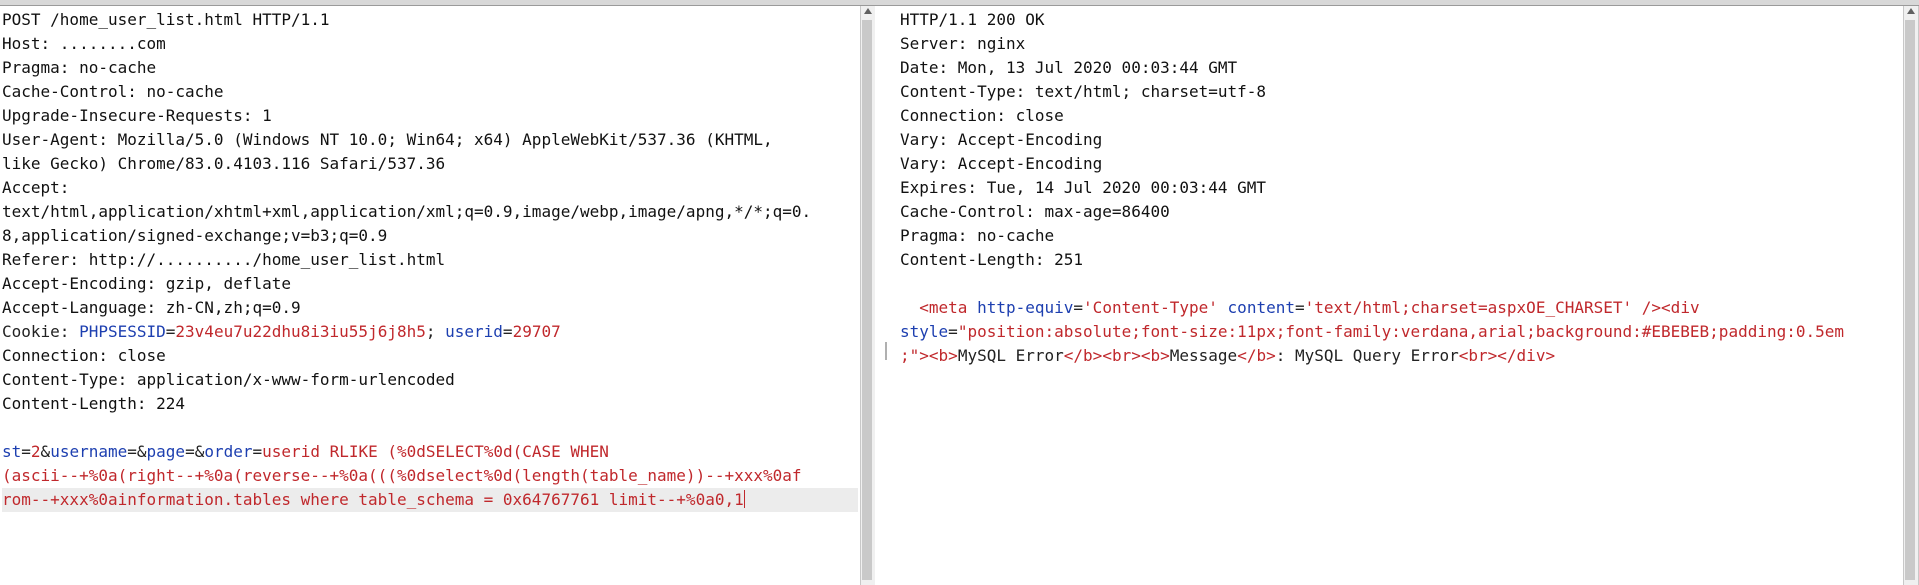 The height and width of the screenshot is (585, 1919). What do you see at coordinates (228, 451) in the screenshot?
I see `param-order-key: order` at bounding box center [228, 451].